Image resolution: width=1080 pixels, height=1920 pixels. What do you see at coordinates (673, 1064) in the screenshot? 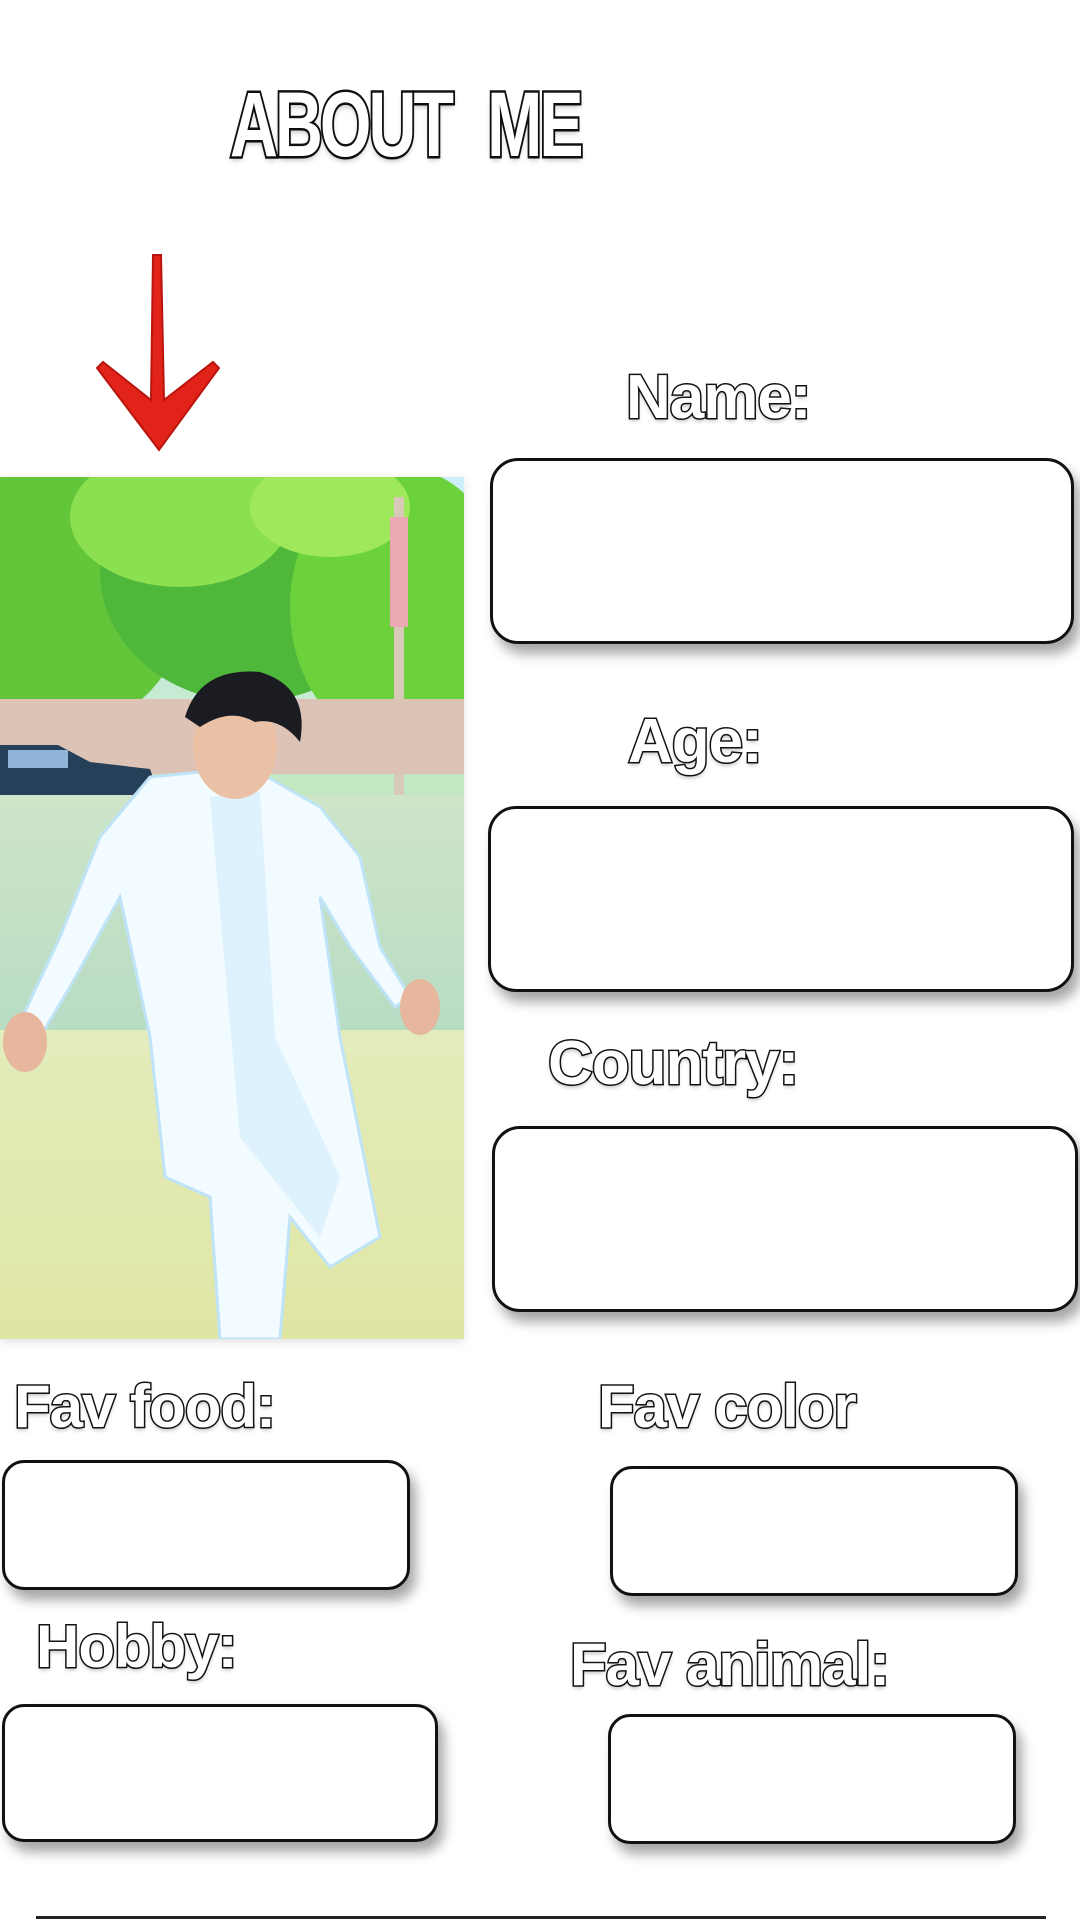
I see `country-label: Country:` at bounding box center [673, 1064].